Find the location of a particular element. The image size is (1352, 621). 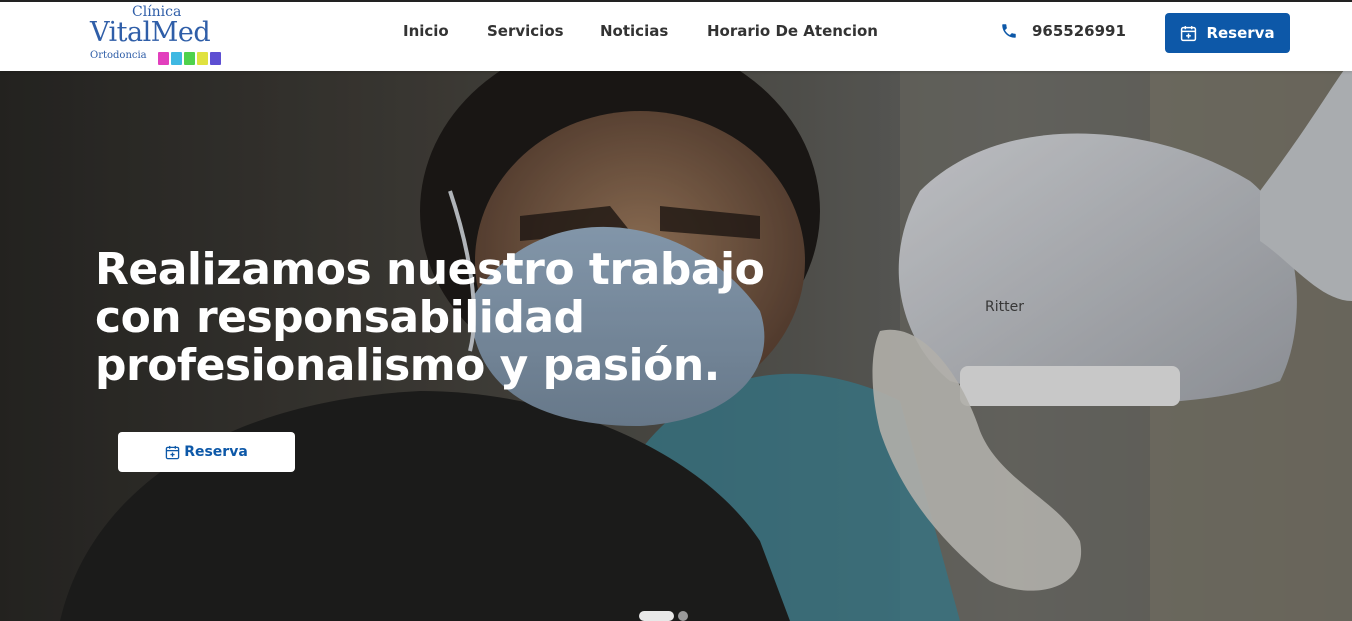

logo-main-text: VitalMed is located at coordinates (150, 32).